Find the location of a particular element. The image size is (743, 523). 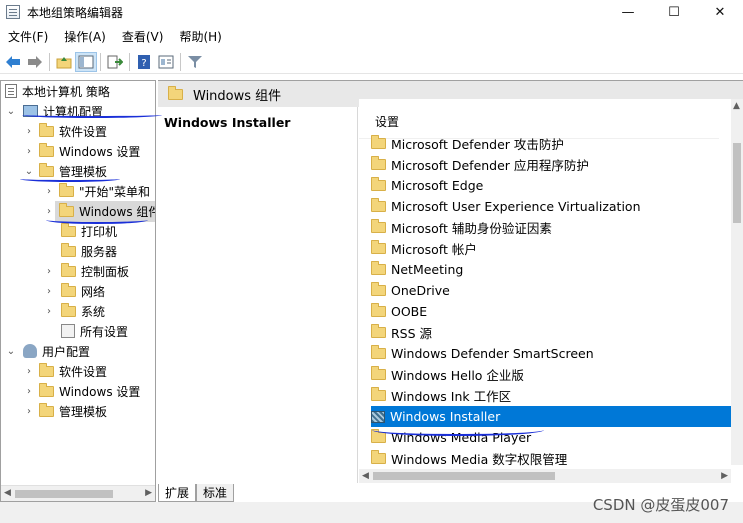

close-button: ✕ is located at coordinates (720, 12).